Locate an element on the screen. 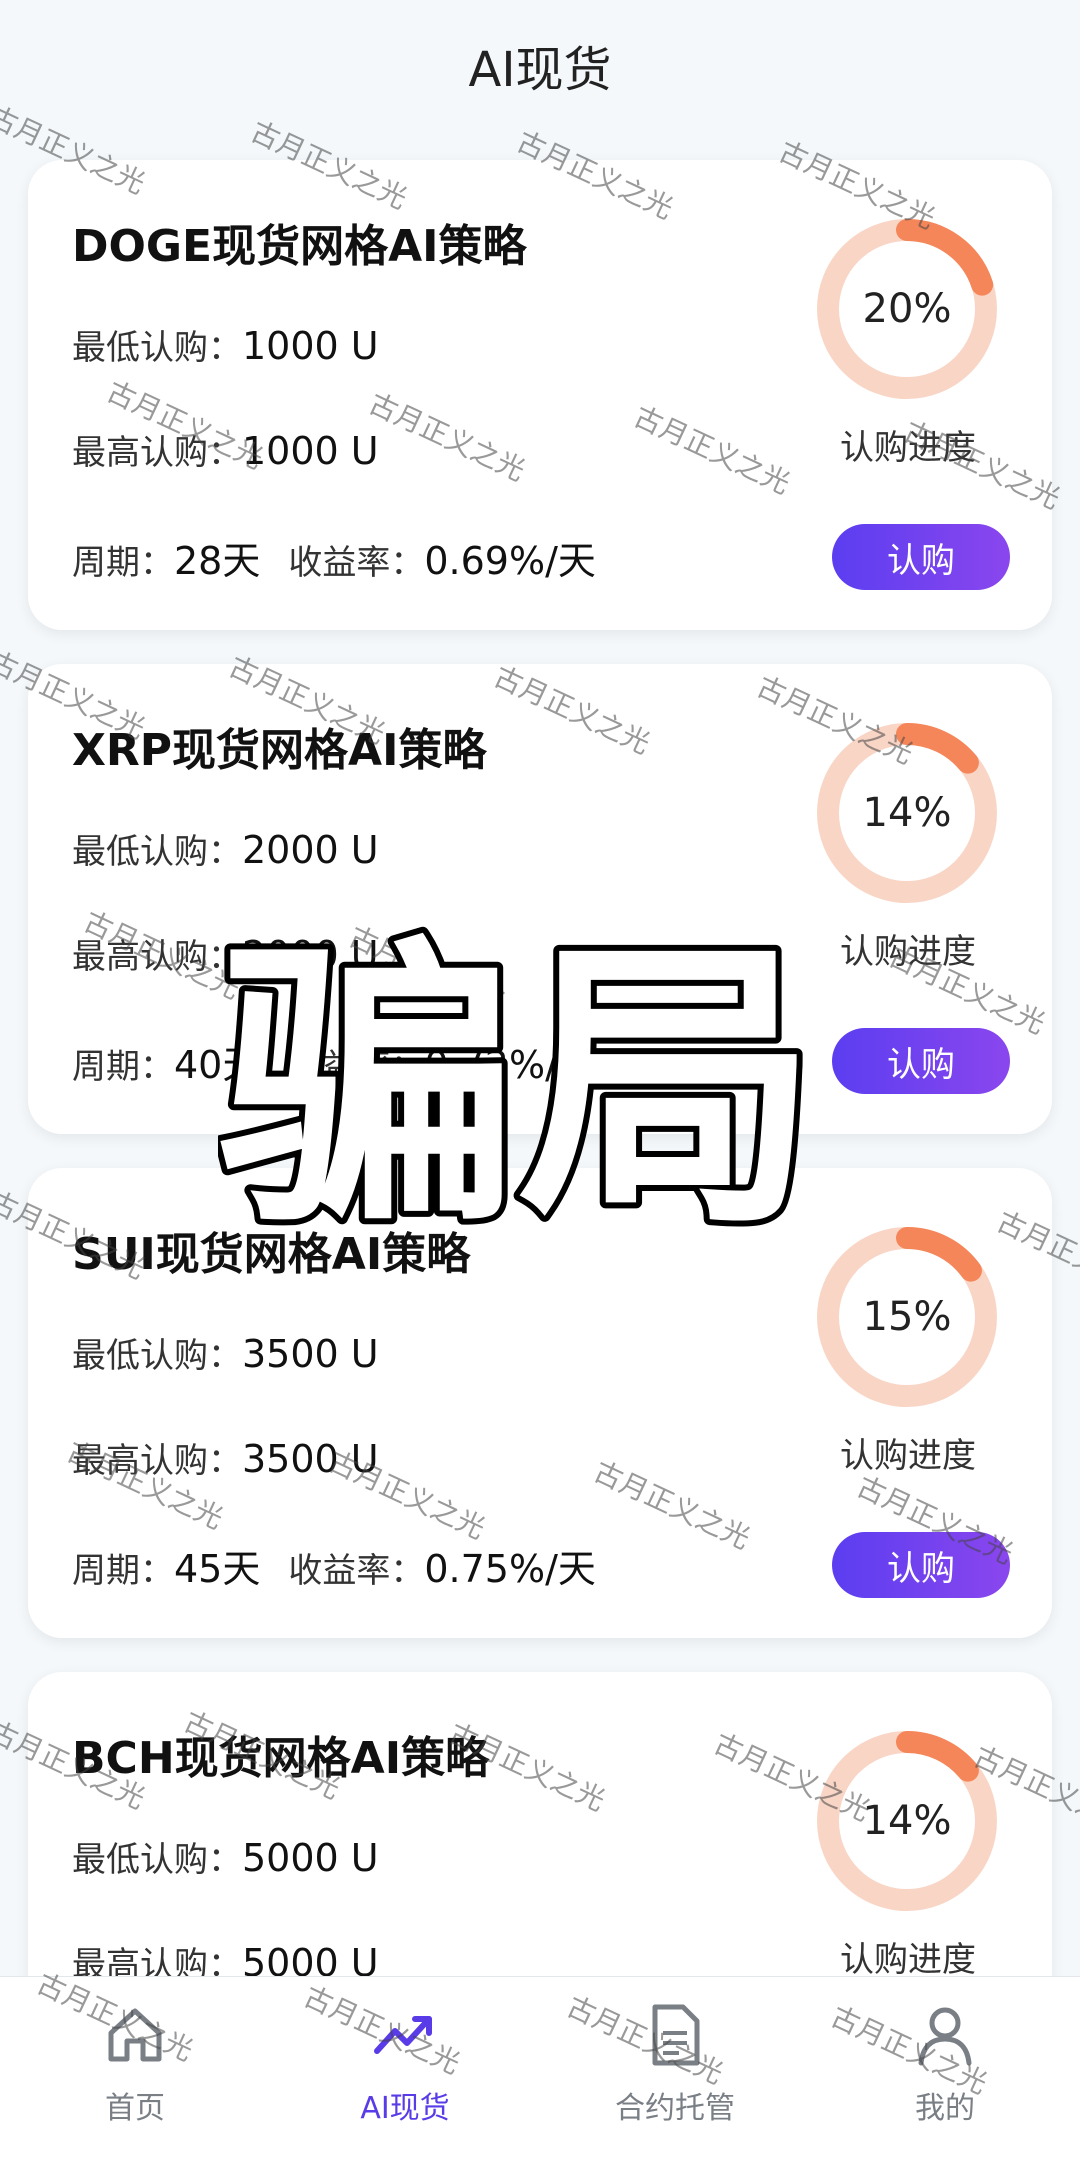  progress-percent: 15% is located at coordinates (907, 1317).